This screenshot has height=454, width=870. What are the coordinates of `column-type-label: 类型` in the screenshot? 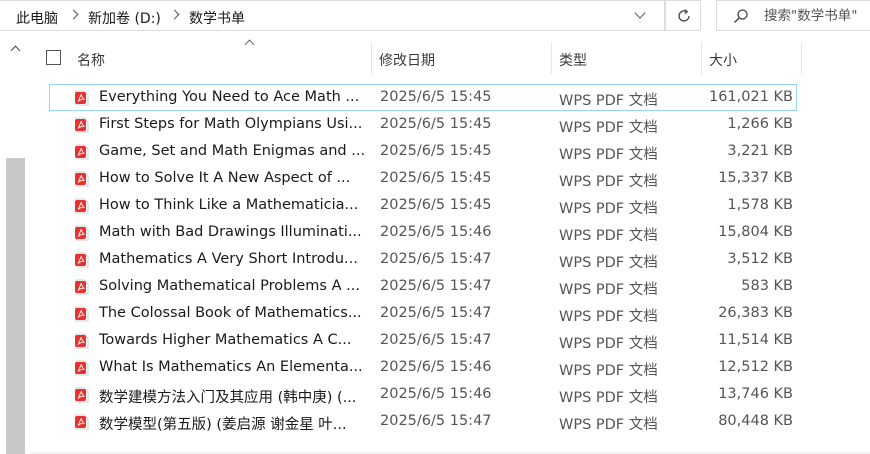 It's located at (573, 61).